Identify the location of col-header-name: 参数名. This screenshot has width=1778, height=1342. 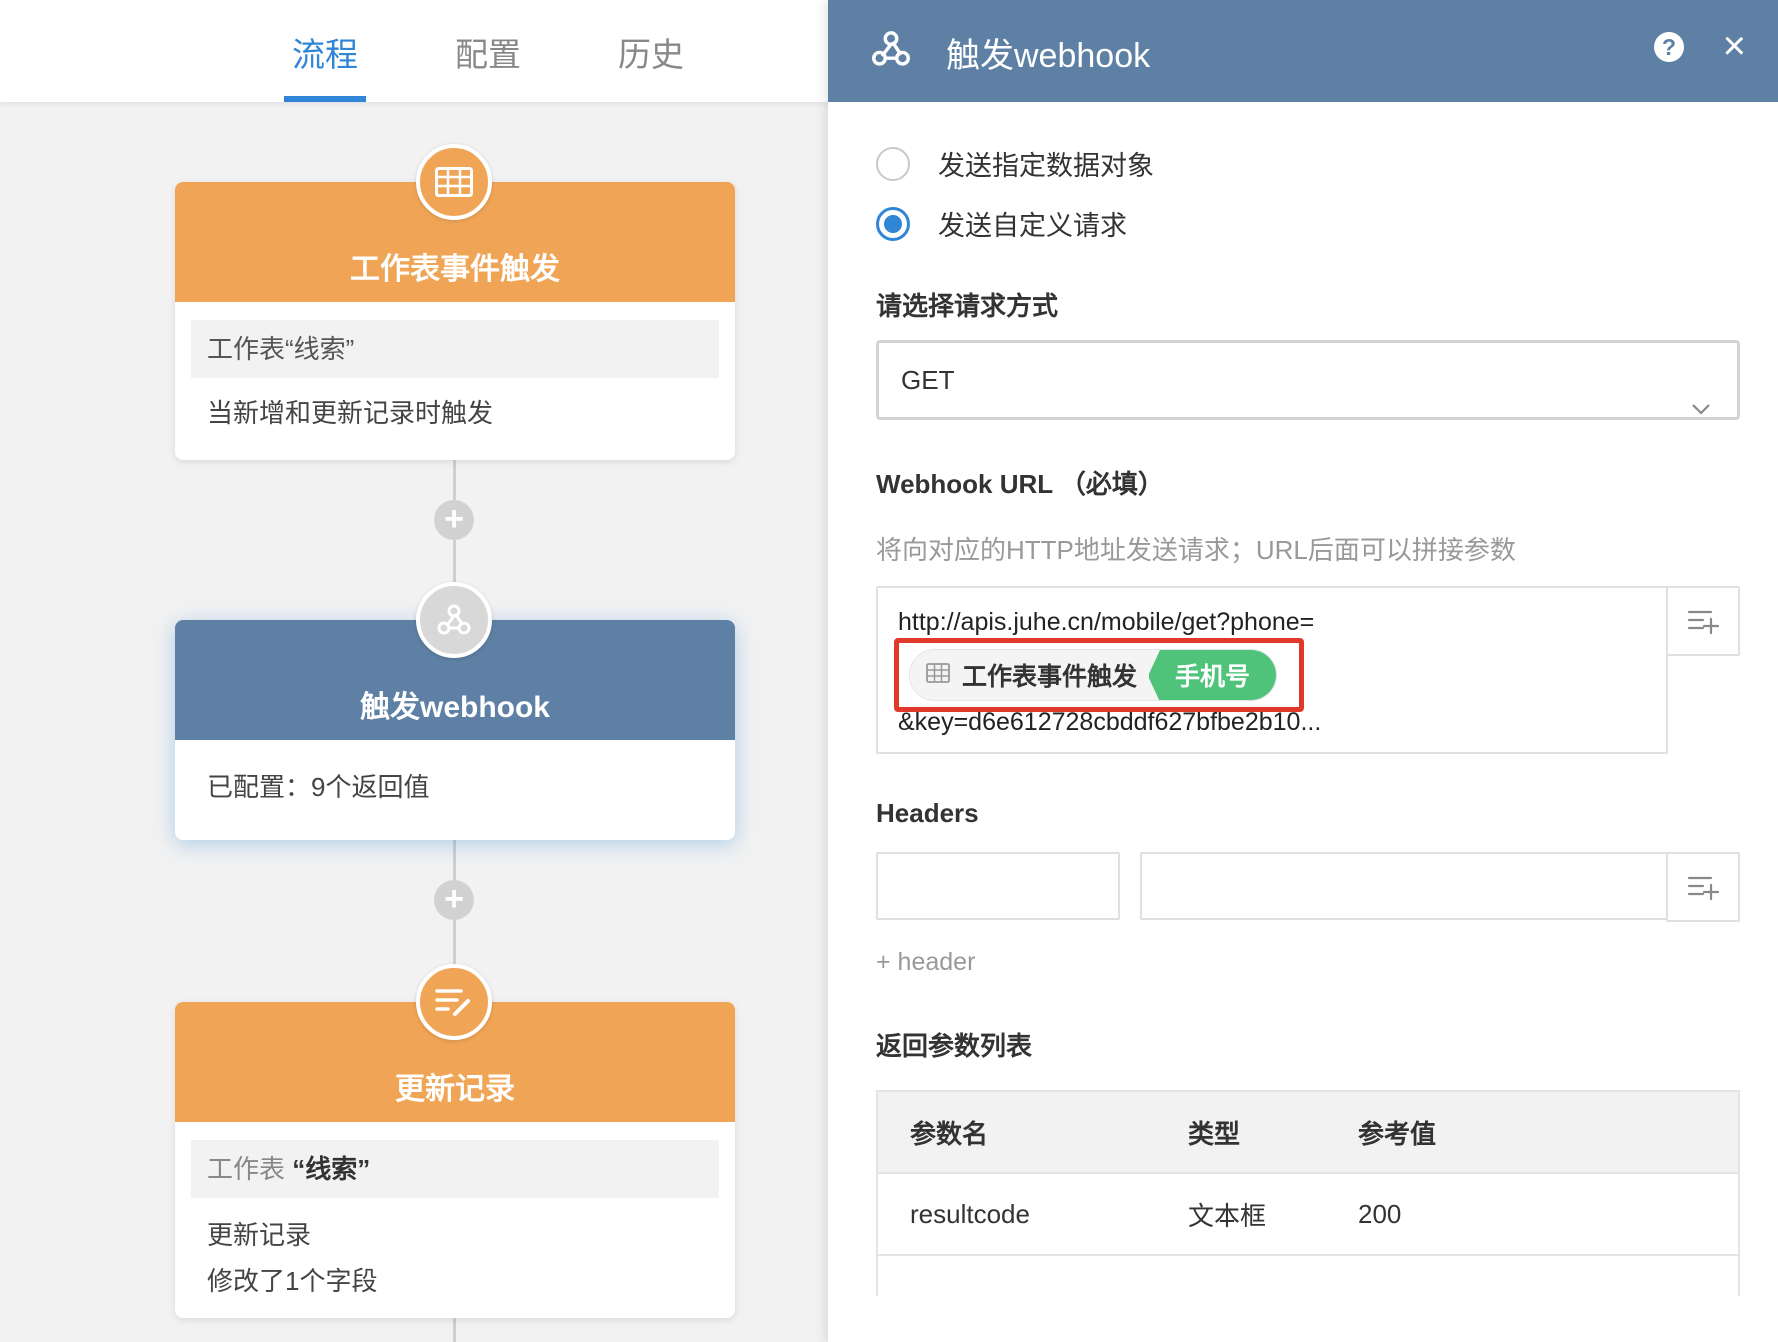
(949, 1133).